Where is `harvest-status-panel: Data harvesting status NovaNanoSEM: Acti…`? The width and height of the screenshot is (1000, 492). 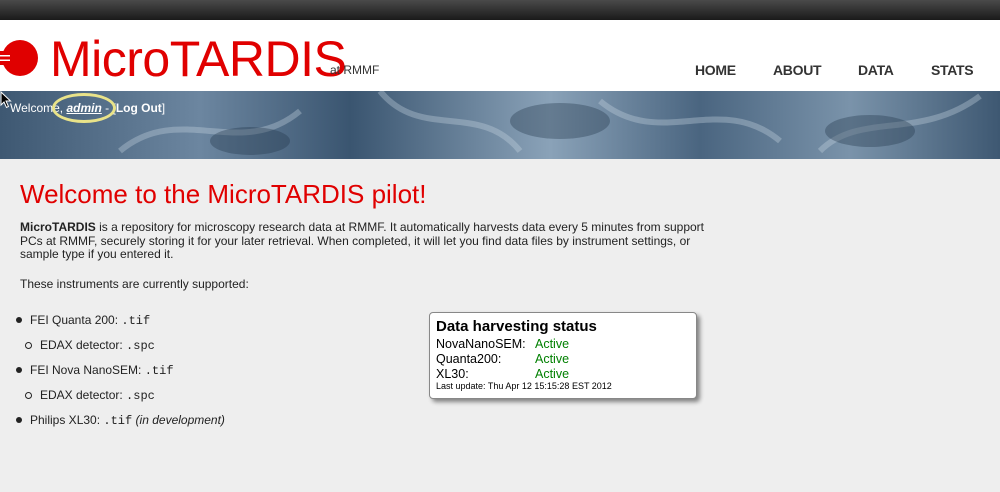
harvest-status-panel: Data harvesting status NovaNanoSEM: Acti… is located at coordinates (563, 355).